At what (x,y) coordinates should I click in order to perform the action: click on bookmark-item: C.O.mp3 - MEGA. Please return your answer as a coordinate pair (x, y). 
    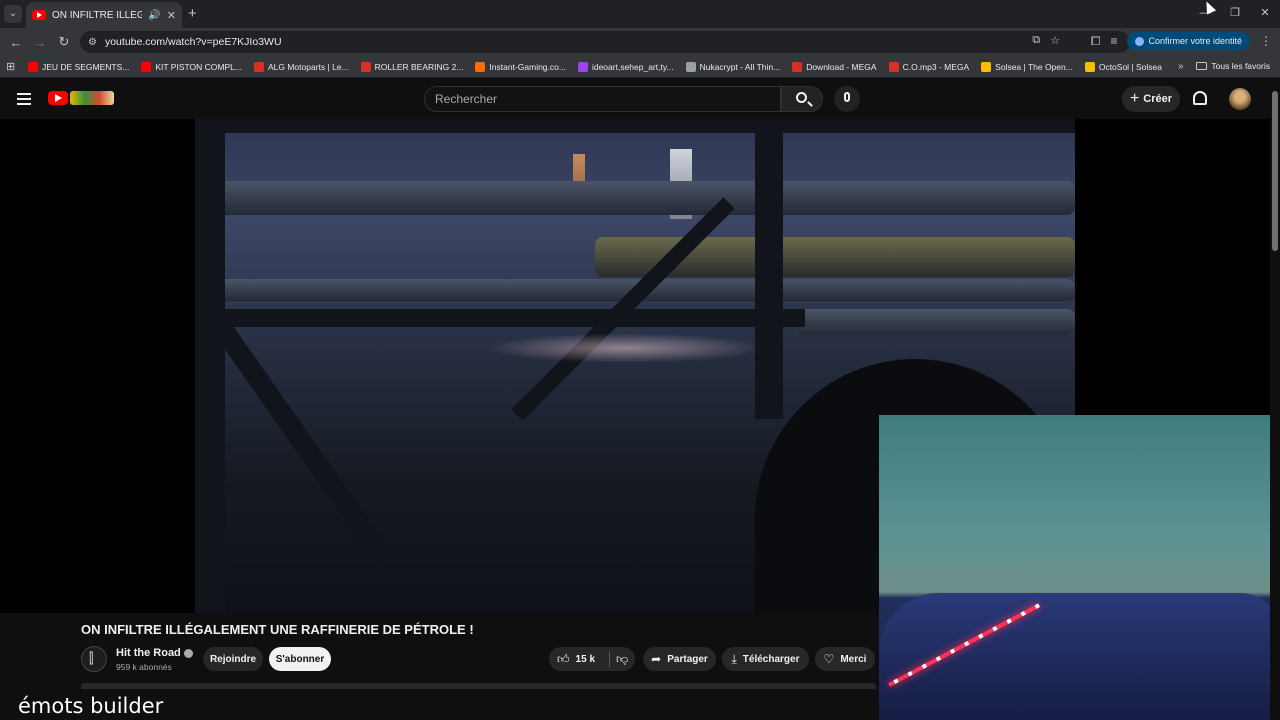
    Looking at the image, I should click on (929, 66).